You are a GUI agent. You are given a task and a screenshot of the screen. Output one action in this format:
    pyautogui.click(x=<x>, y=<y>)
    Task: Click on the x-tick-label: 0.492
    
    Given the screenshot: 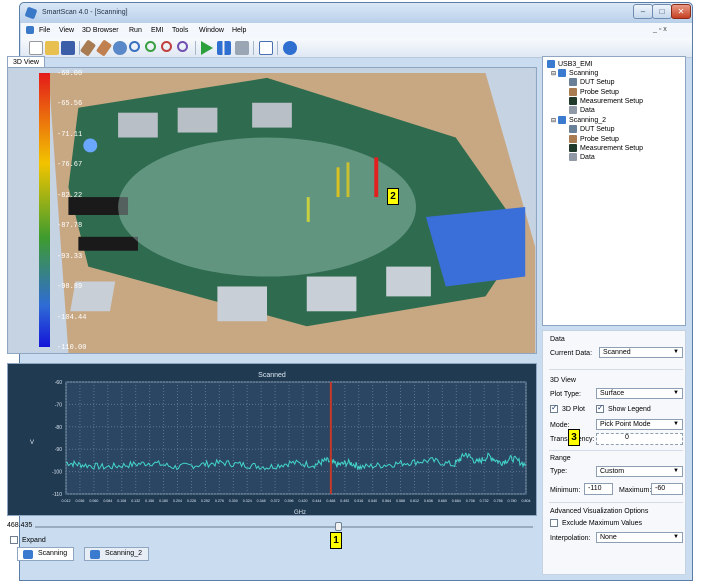 What is the action you would take?
    pyautogui.click(x=344, y=501)
    